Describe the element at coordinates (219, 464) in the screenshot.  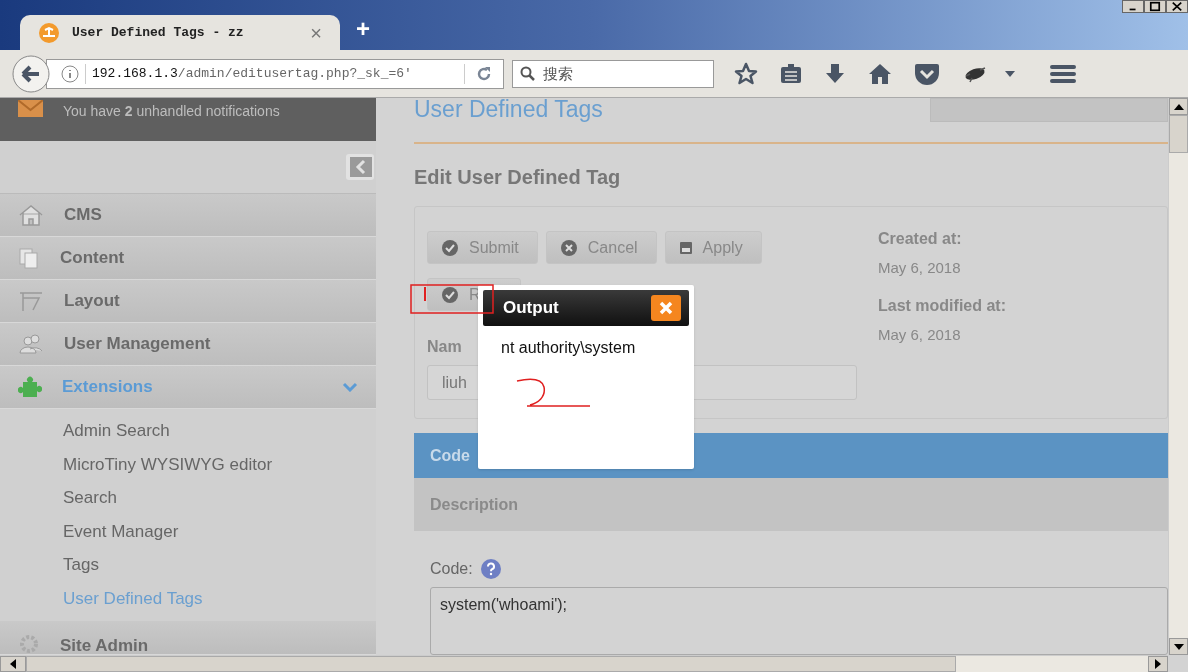
I see `submenu-link: MicroTiny WYSIWYG editor` at that location.